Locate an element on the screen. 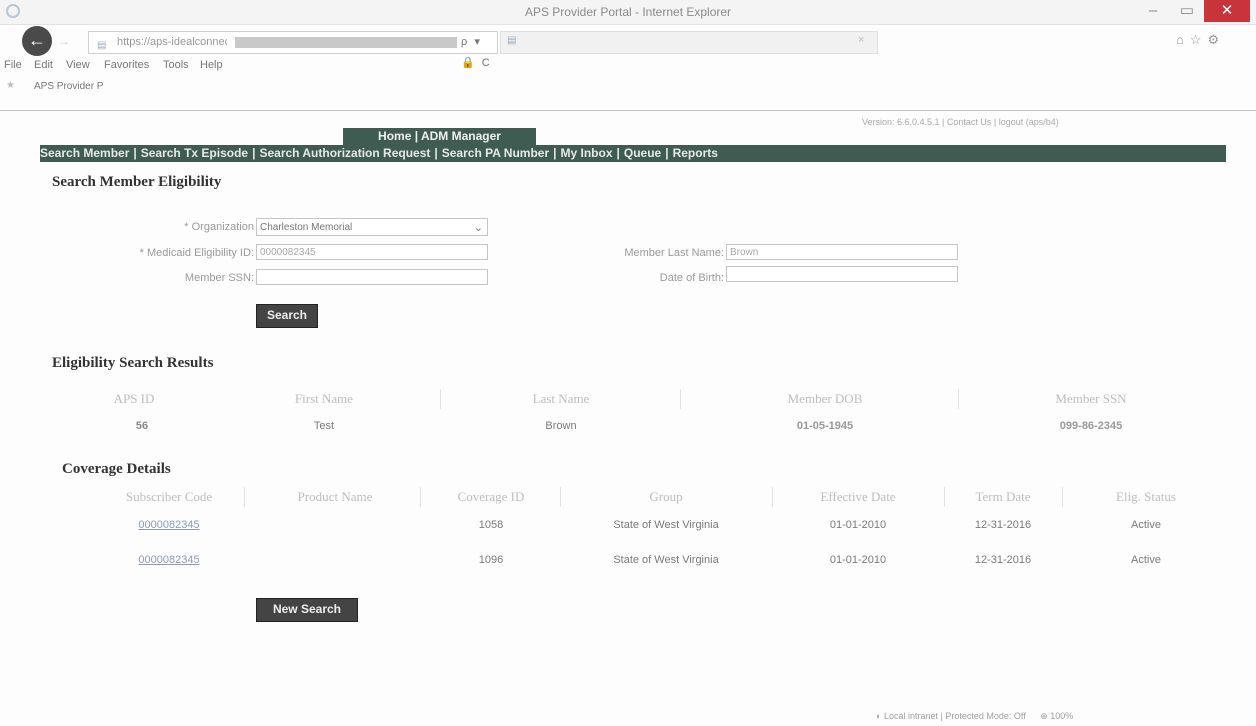  col-subscriber-code: Subscriber Code is located at coordinates (169, 496).